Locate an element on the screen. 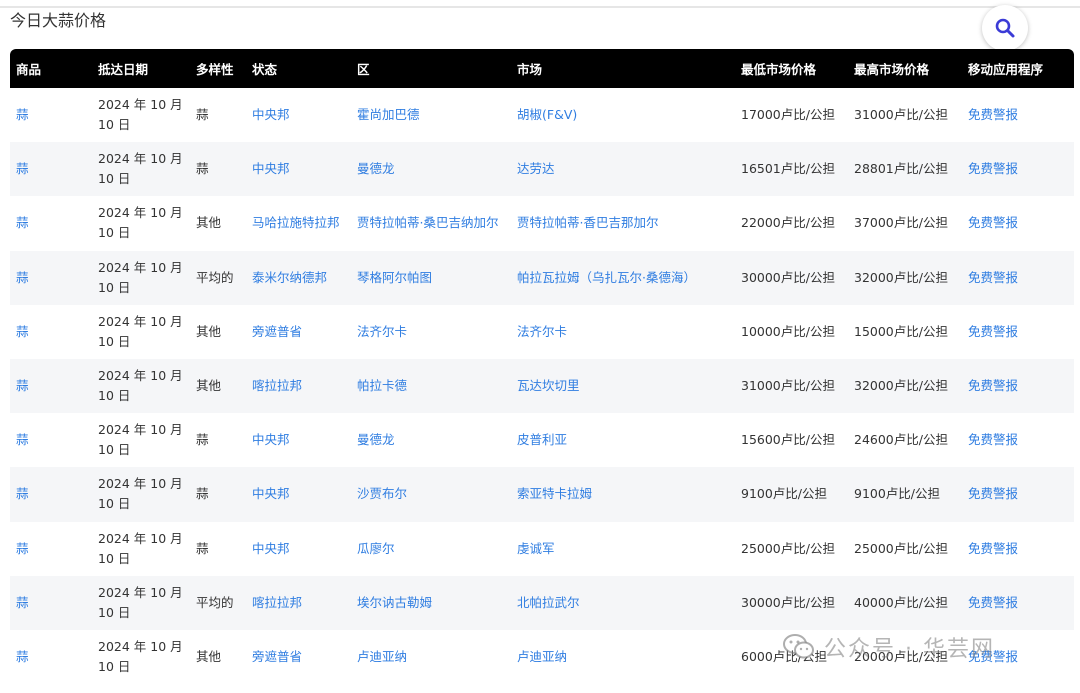 Image resolution: width=1080 pixels, height=693 pixels. header-arrival-date: 抵达日期 is located at coordinates (141, 68).